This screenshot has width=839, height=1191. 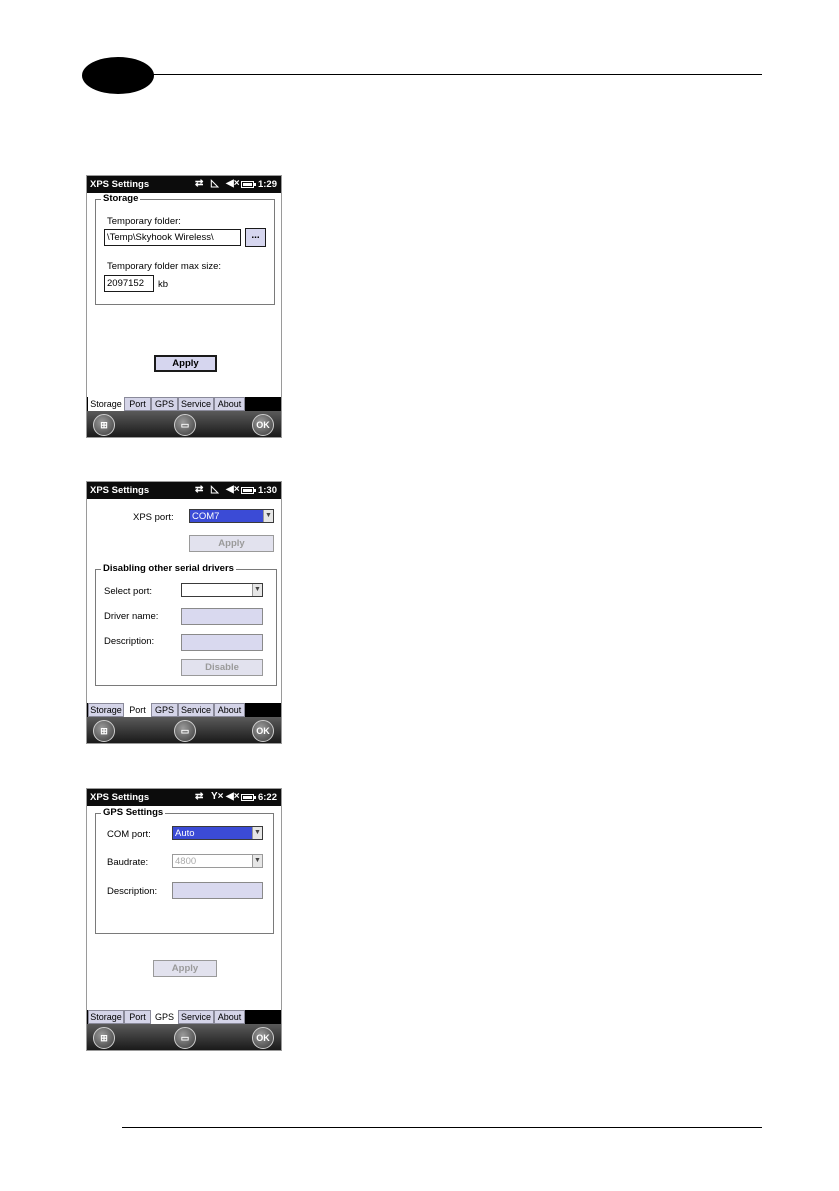 What do you see at coordinates (457, 74) in the screenshot?
I see `header-rule` at bounding box center [457, 74].